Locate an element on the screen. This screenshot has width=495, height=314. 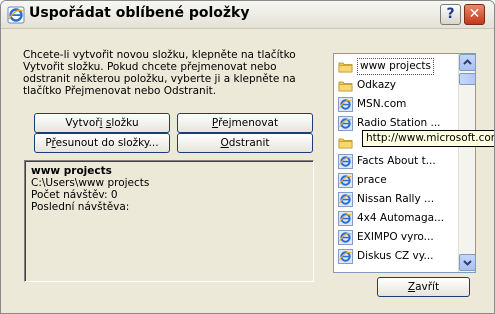
list-scrollbar is located at coordinates (466, 163).